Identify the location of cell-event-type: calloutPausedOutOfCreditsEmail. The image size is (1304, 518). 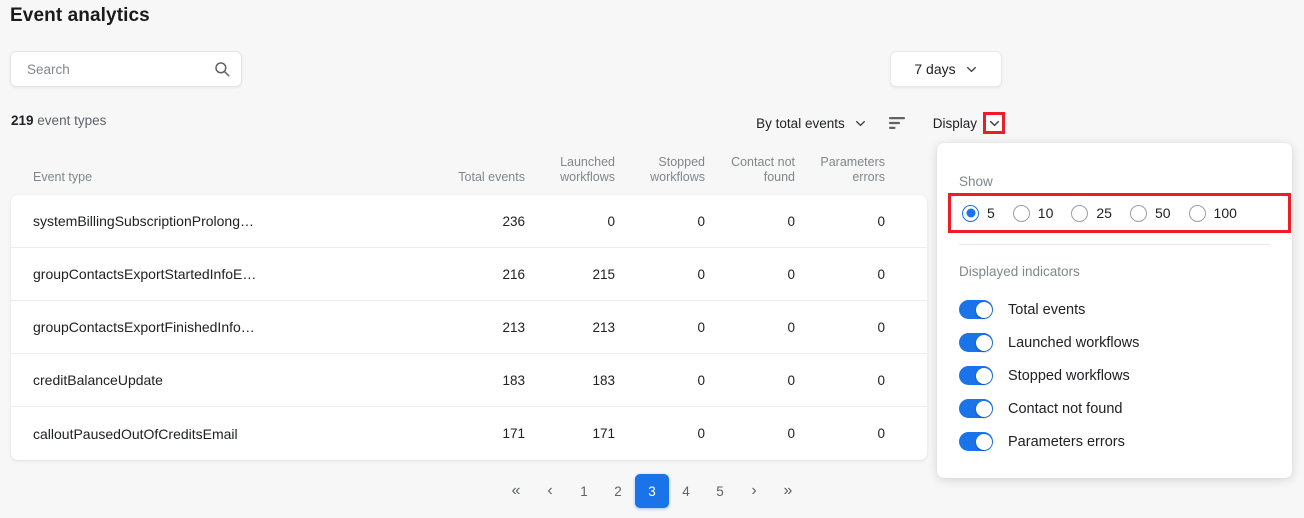
(135, 433).